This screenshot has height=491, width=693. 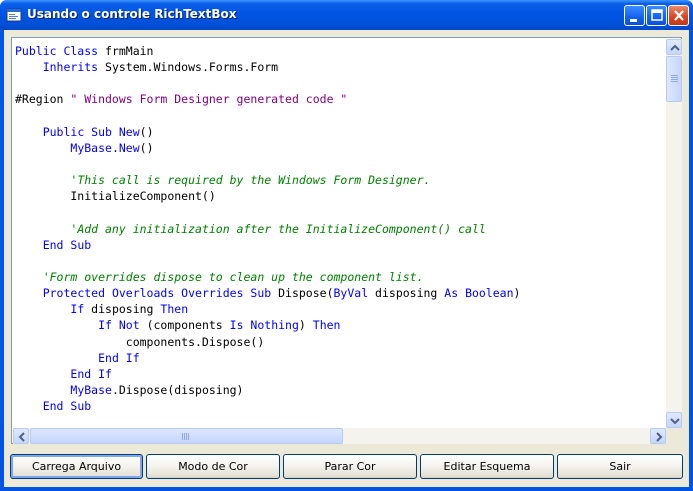 I want to click on stop-color-button: Parar Cor, so click(x=350, y=466).